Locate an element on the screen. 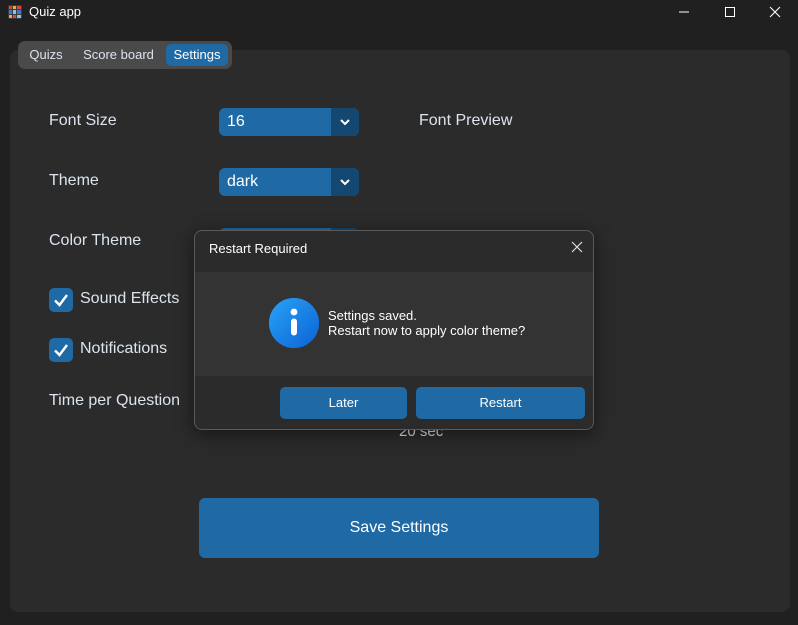  notifications-label: Notifications is located at coordinates (124, 348).